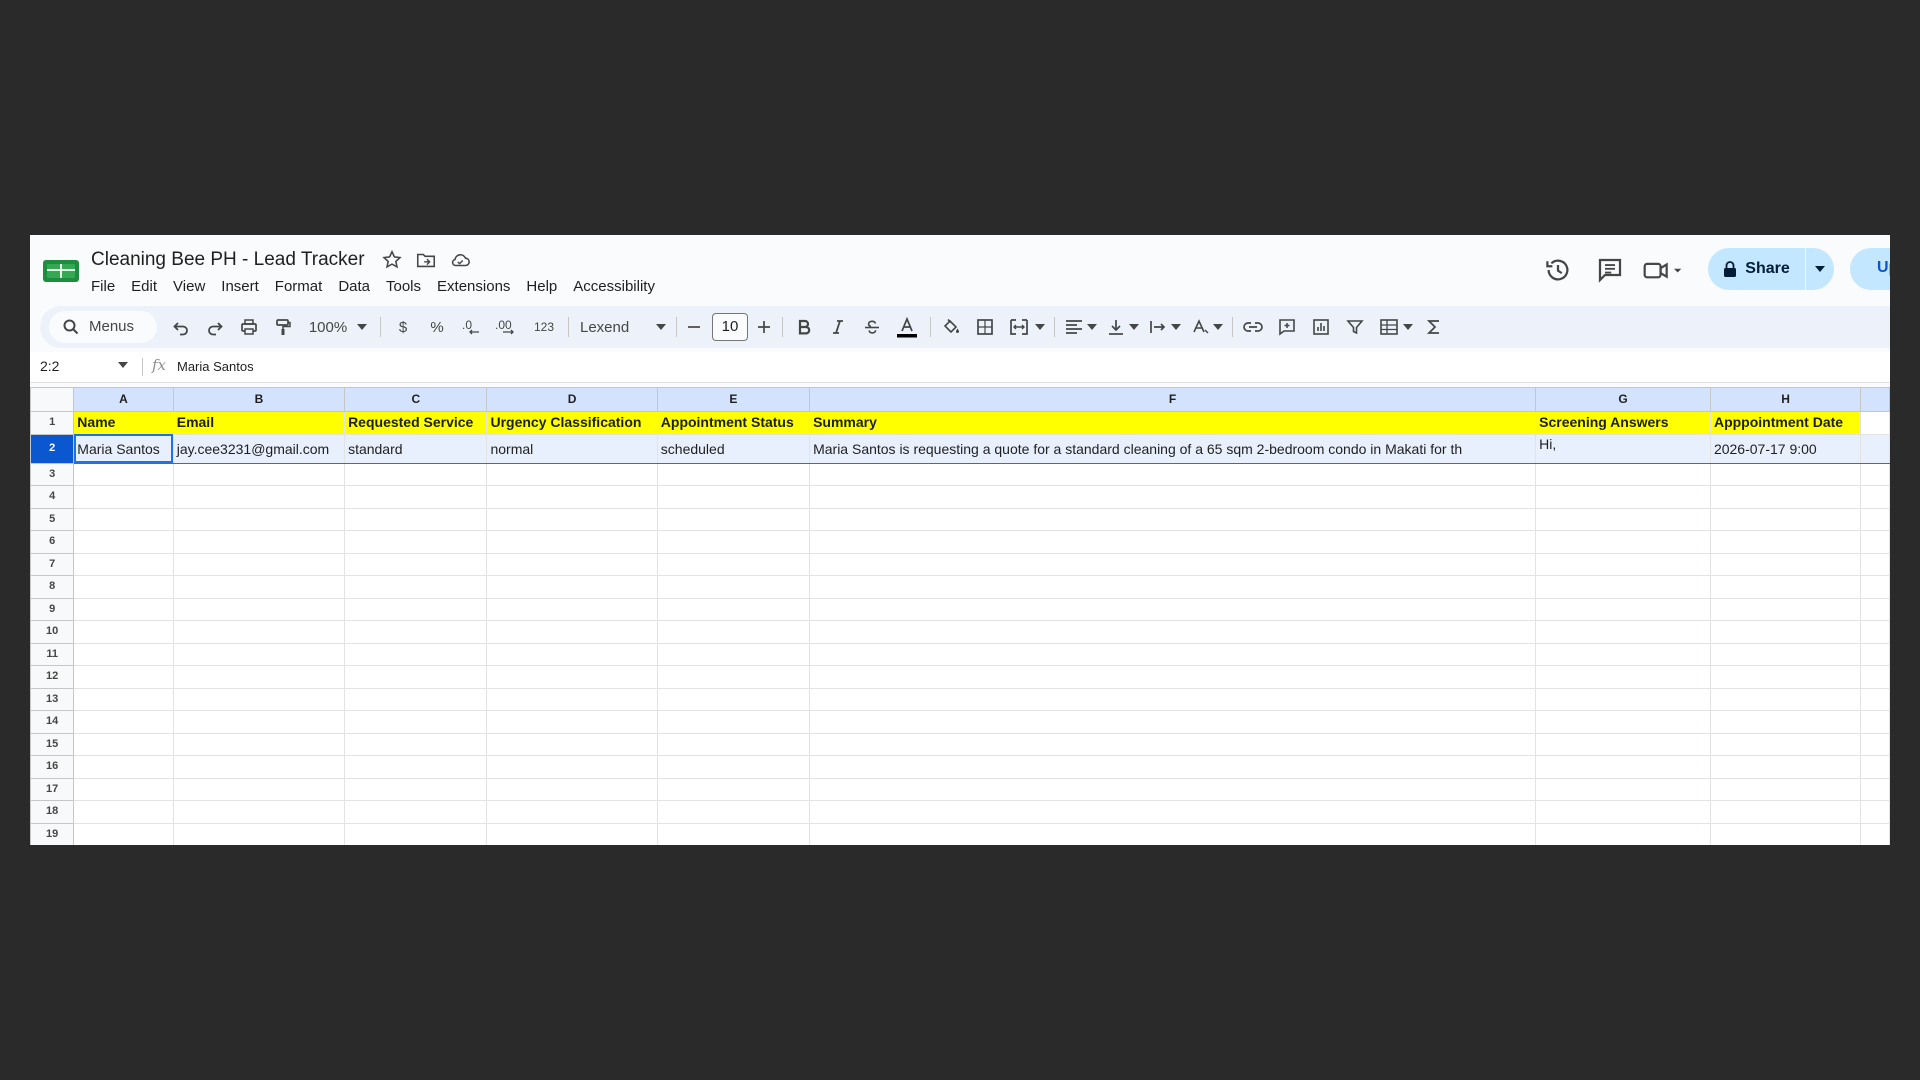  Describe the element at coordinates (661, 327) in the screenshot. I see `font-family-dropdown` at that location.